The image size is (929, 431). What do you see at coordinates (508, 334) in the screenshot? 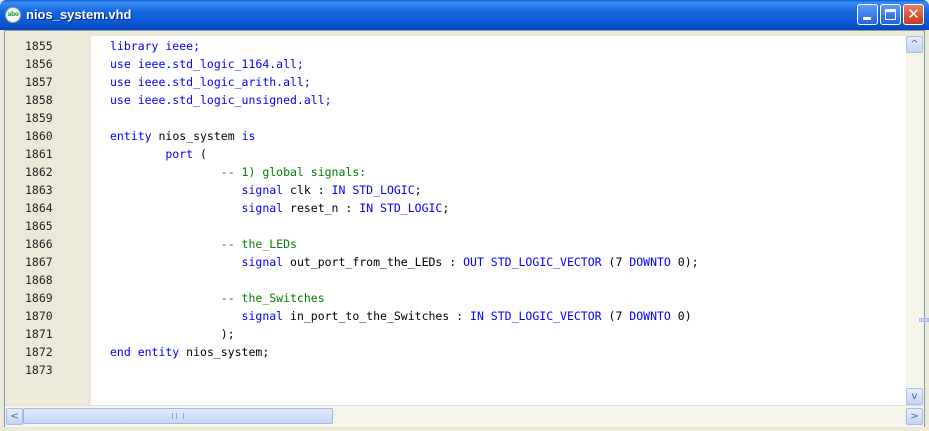
I see `code-line: );` at bounding box center [508, 334].